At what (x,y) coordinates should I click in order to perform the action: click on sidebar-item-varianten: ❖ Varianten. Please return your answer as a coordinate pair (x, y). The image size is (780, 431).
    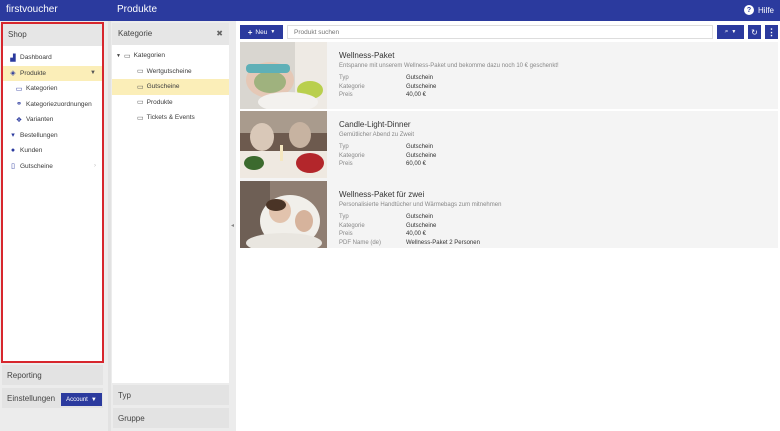
    Looking at the image, I should click on (52, 120).